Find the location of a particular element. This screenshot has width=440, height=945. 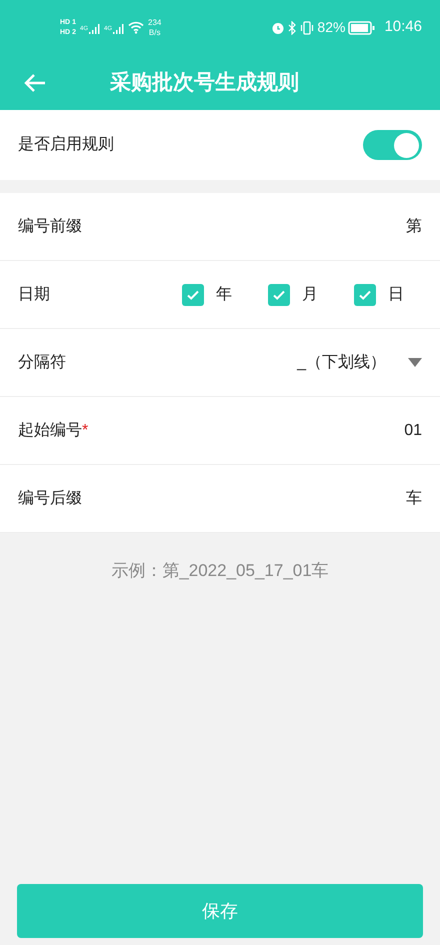

clock-time: 10:46 is located at coordinates (403, 27).